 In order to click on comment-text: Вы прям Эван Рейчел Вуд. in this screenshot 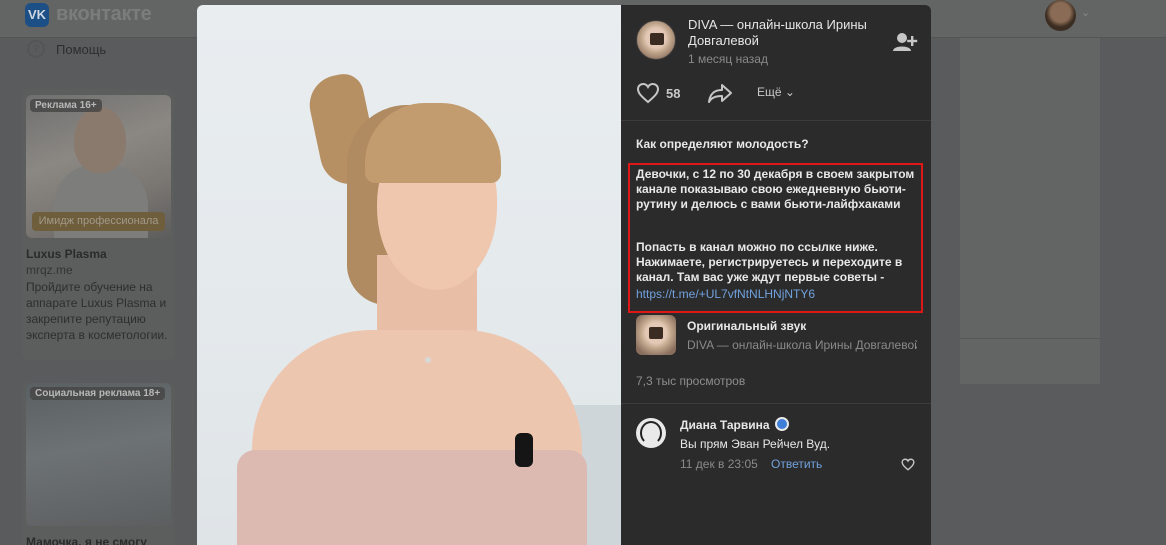, I will do `click(755, 444)`.